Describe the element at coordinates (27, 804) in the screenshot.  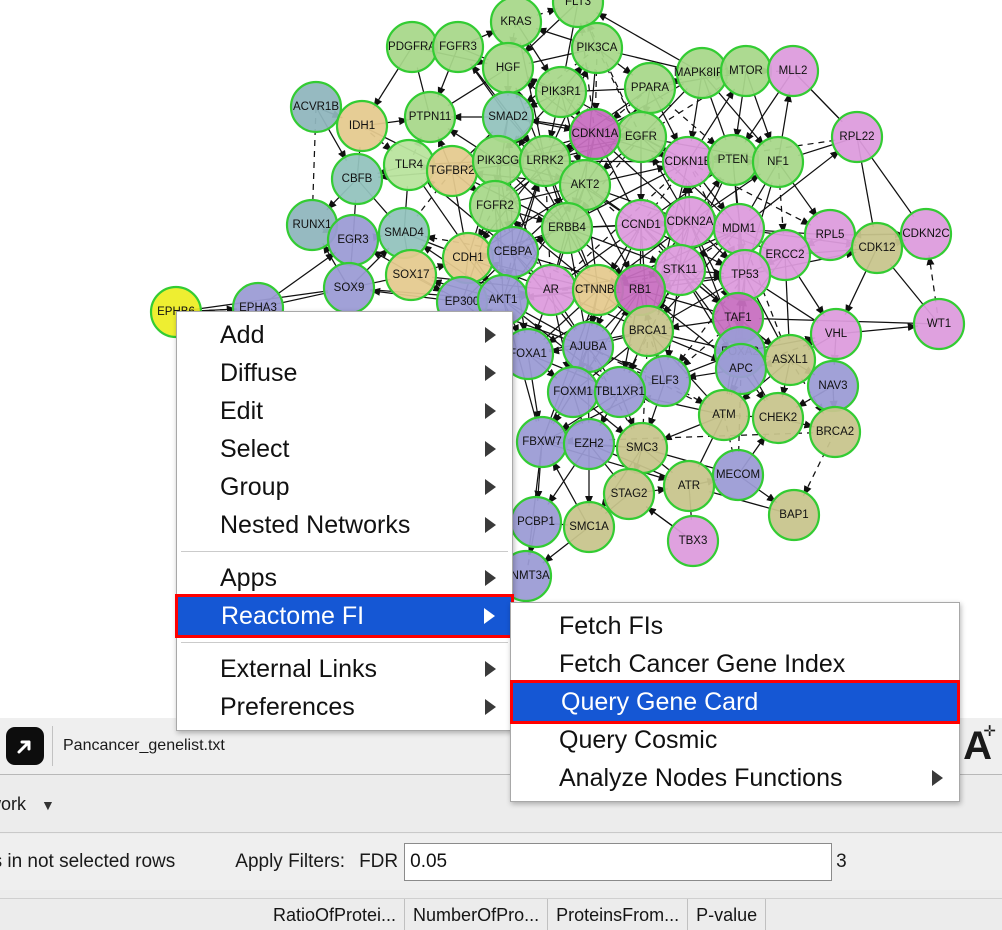
I see `network-selector: work ▼` at that location.